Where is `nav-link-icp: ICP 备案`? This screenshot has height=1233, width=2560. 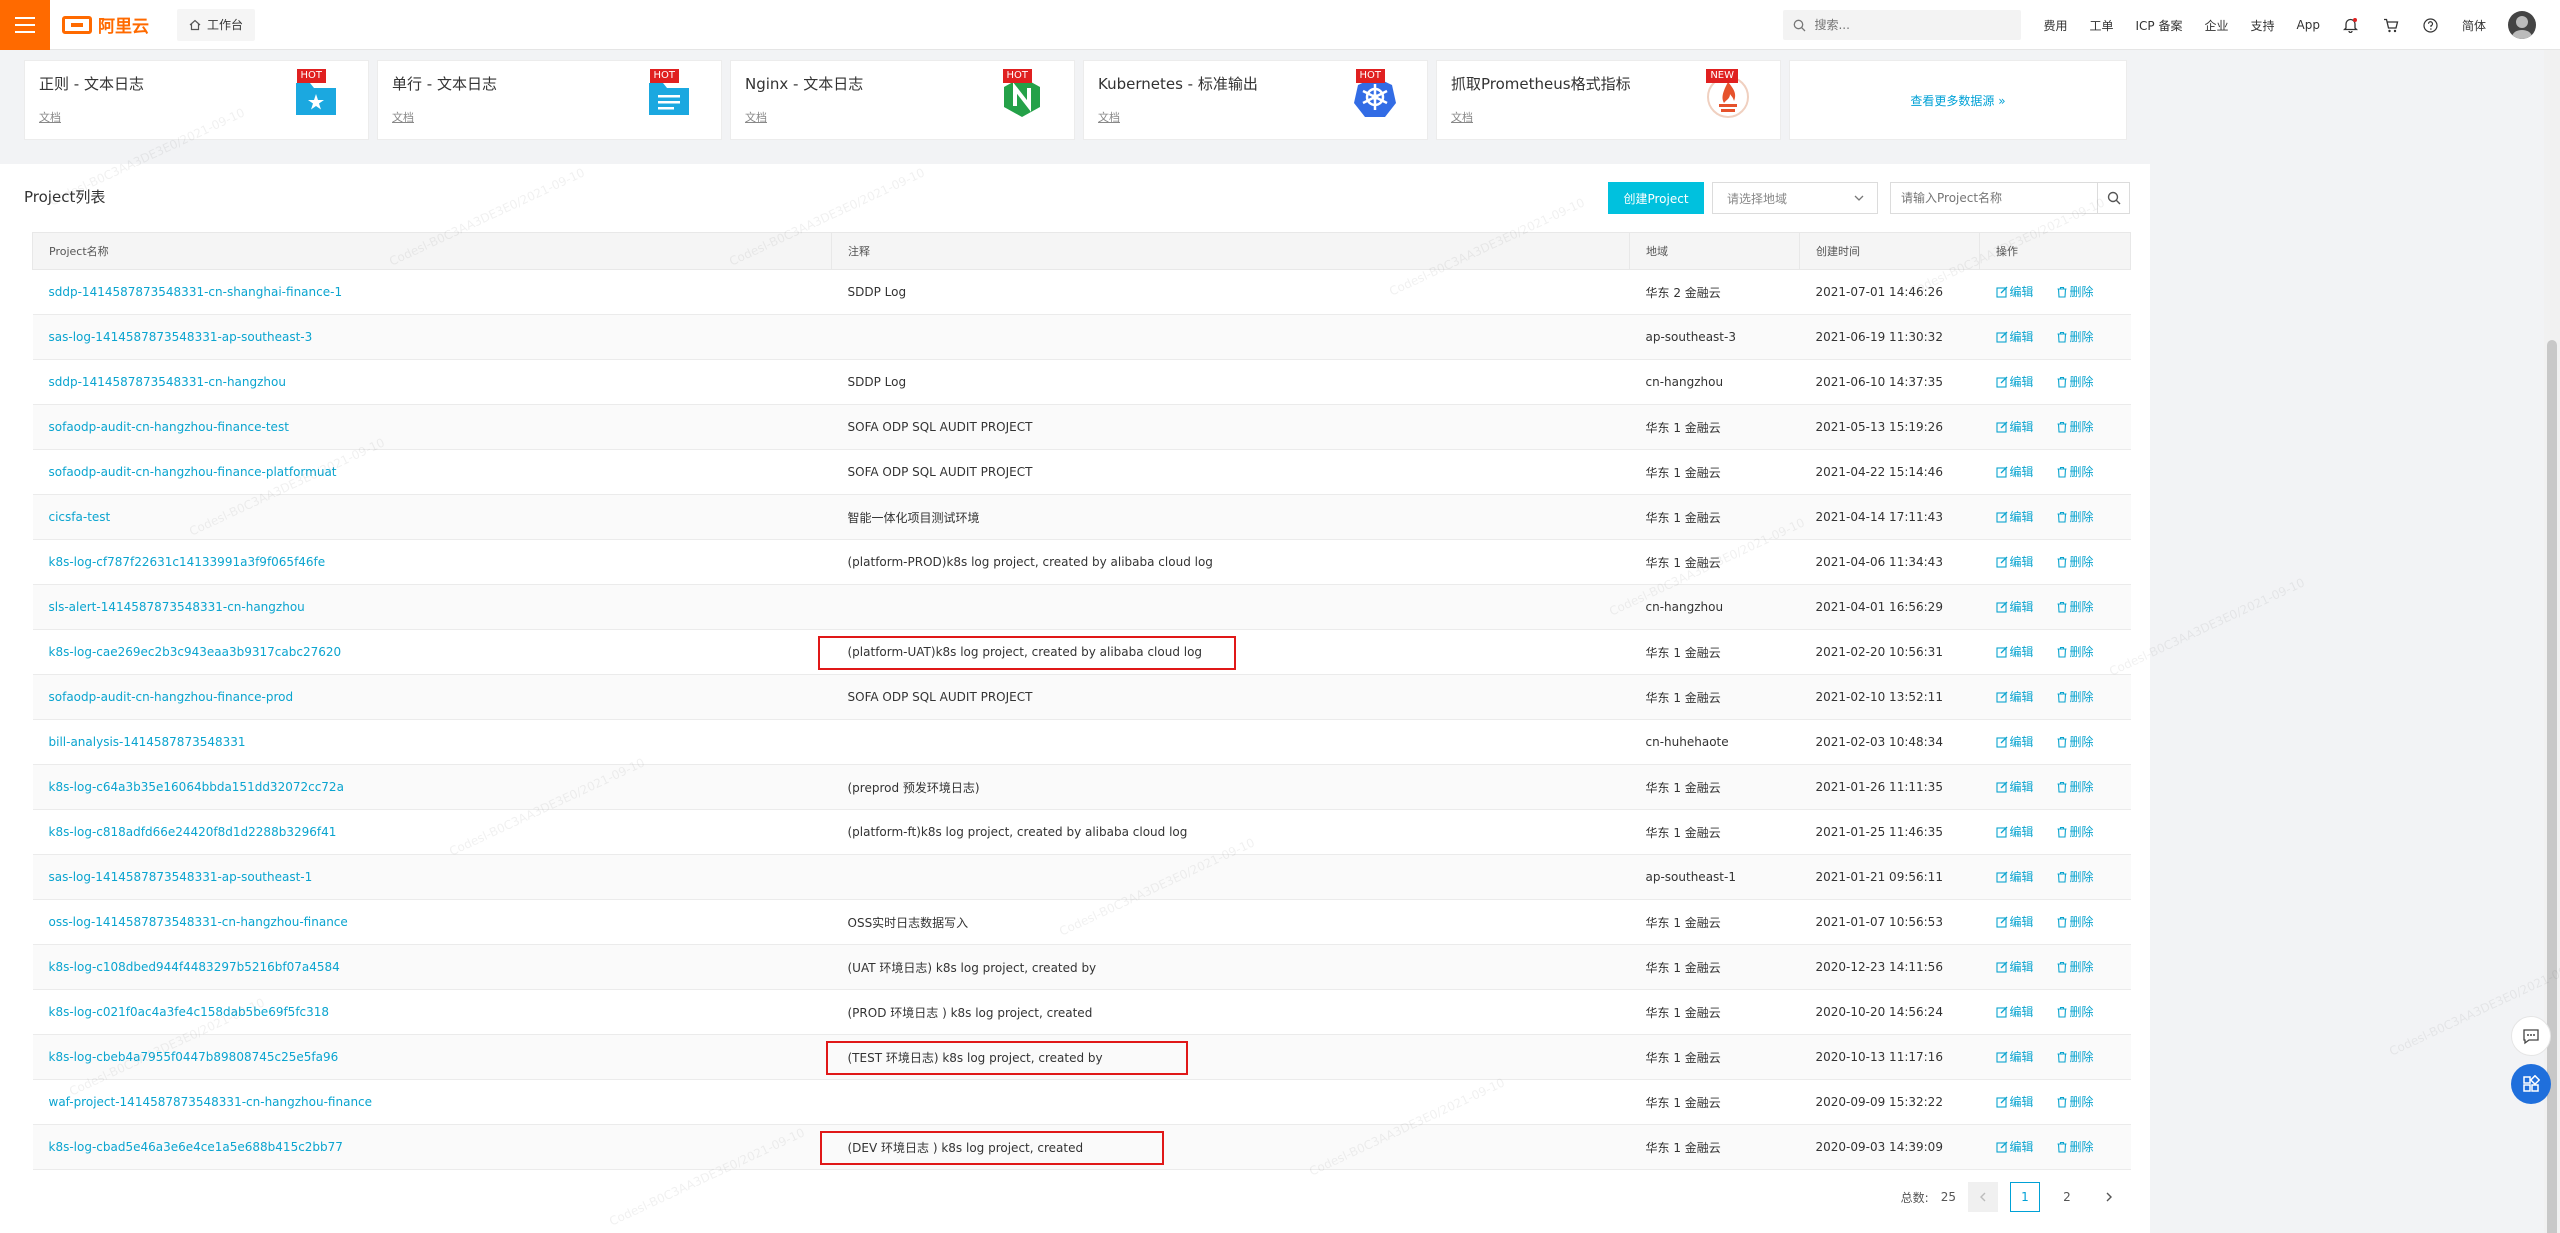 nav-link-icp: ICP 备案 is located at coordinates (2159, 25).